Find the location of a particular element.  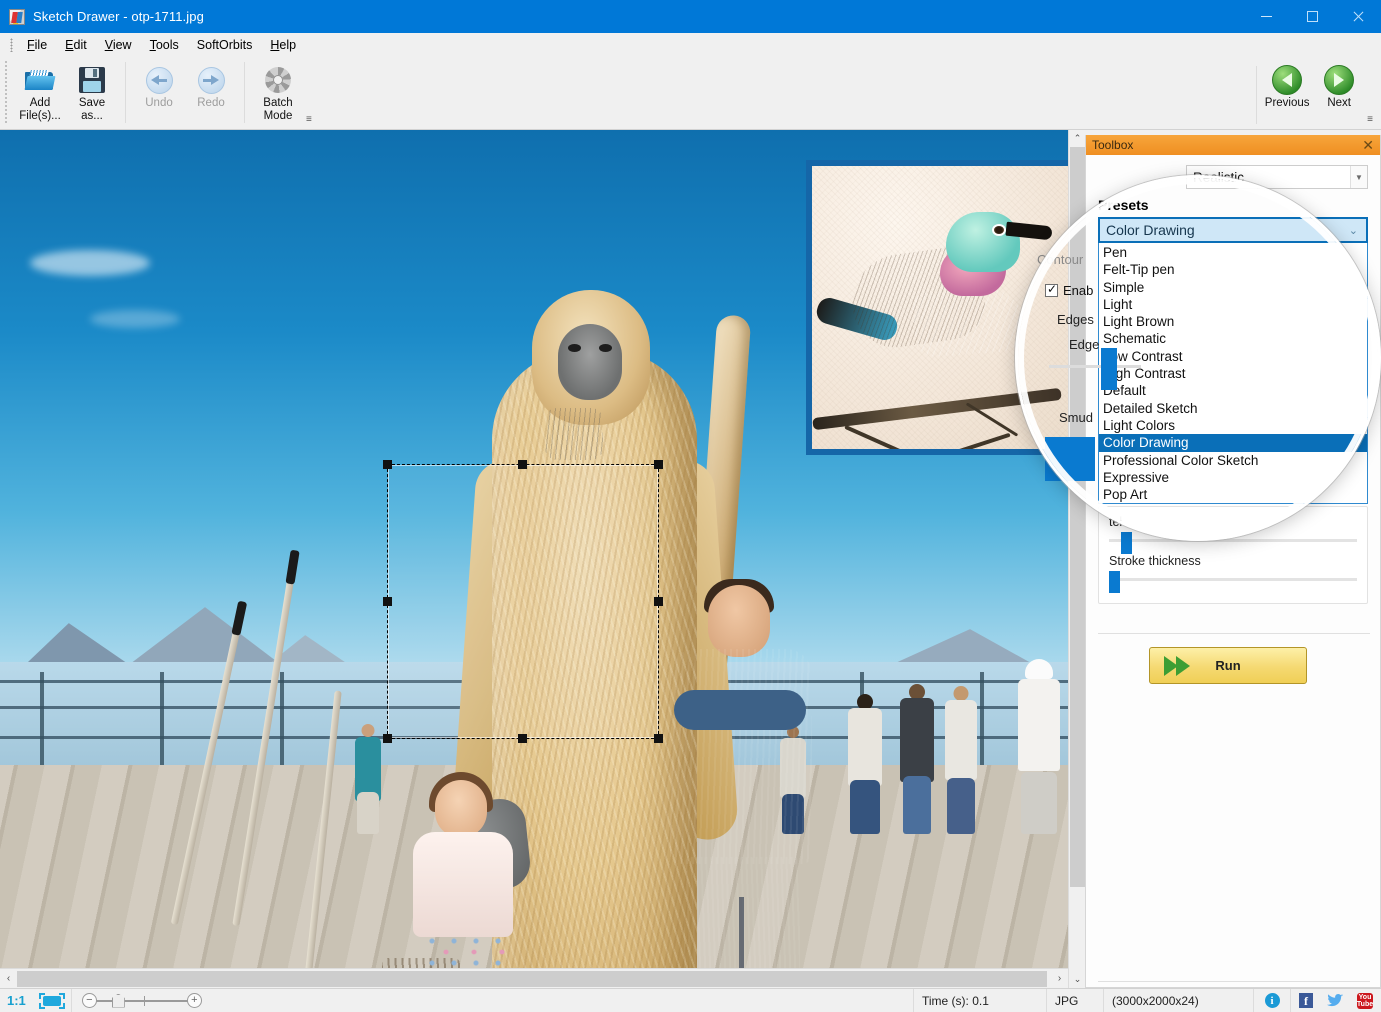

selection-handle-w is located at coordinates (387, 601).